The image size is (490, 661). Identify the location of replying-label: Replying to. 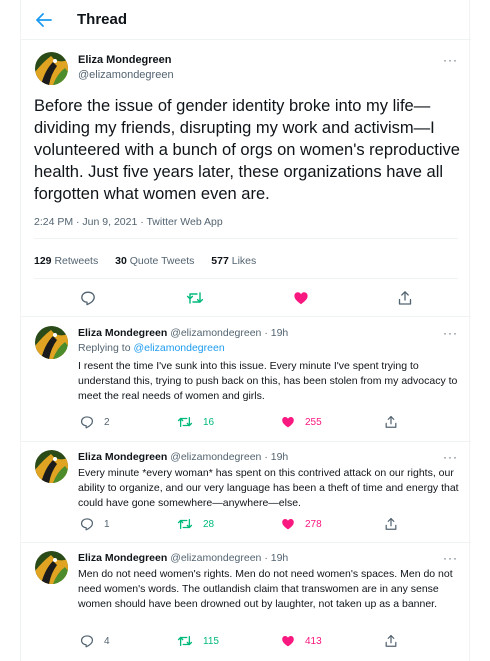
(104, 348).